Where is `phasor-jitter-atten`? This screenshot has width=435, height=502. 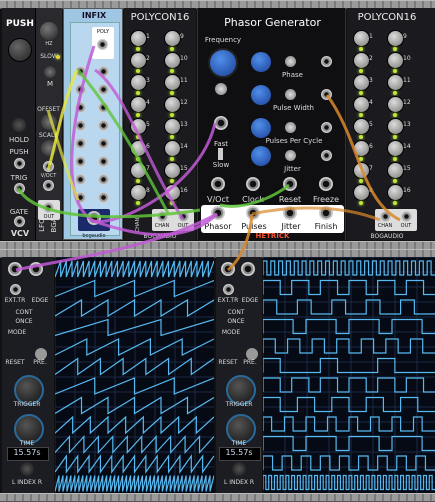
phasor-jitter-atten is located at coordinates (290, 155).